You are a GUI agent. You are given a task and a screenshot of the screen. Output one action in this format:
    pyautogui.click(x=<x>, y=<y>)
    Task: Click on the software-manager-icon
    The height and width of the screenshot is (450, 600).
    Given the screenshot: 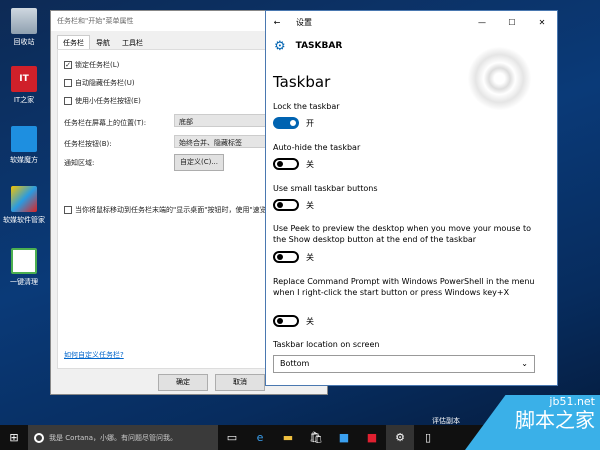 What is the action you would take?
    pyautogui.click(x=24, y=199)
    